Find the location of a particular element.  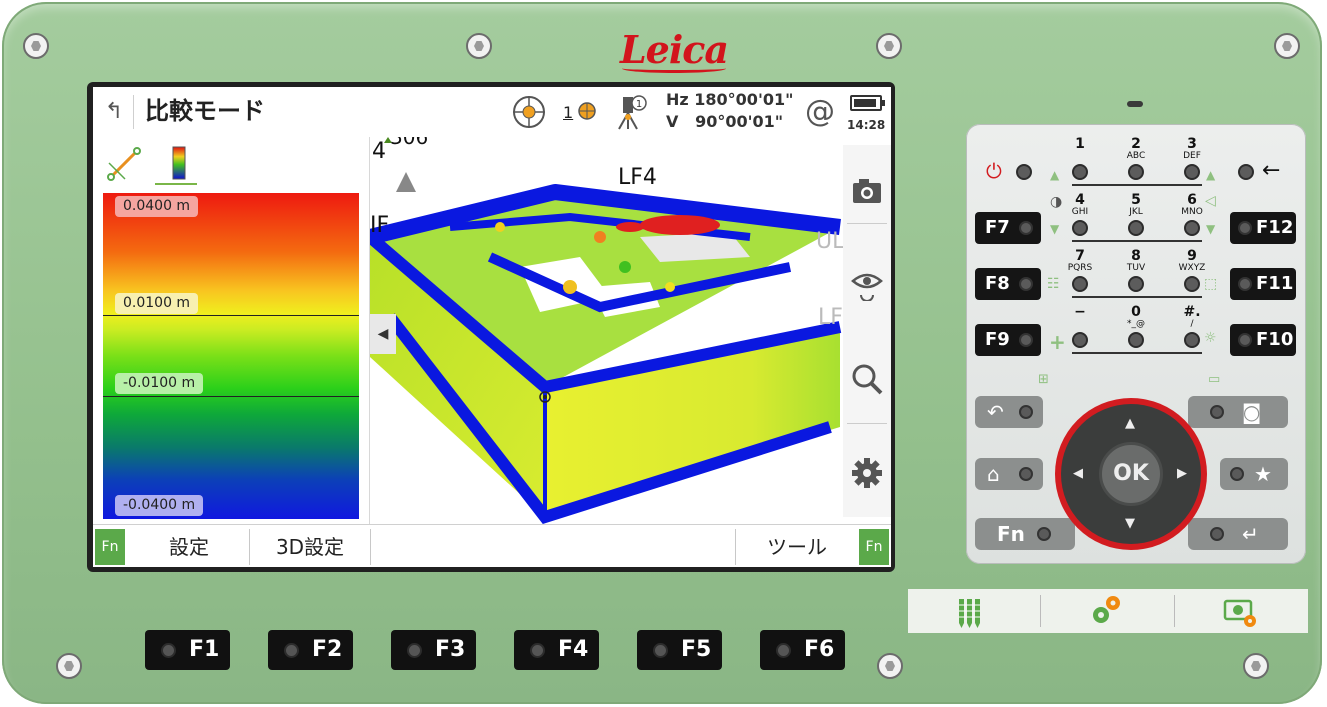

at-icon: @ is located at coordinates (820, 112).